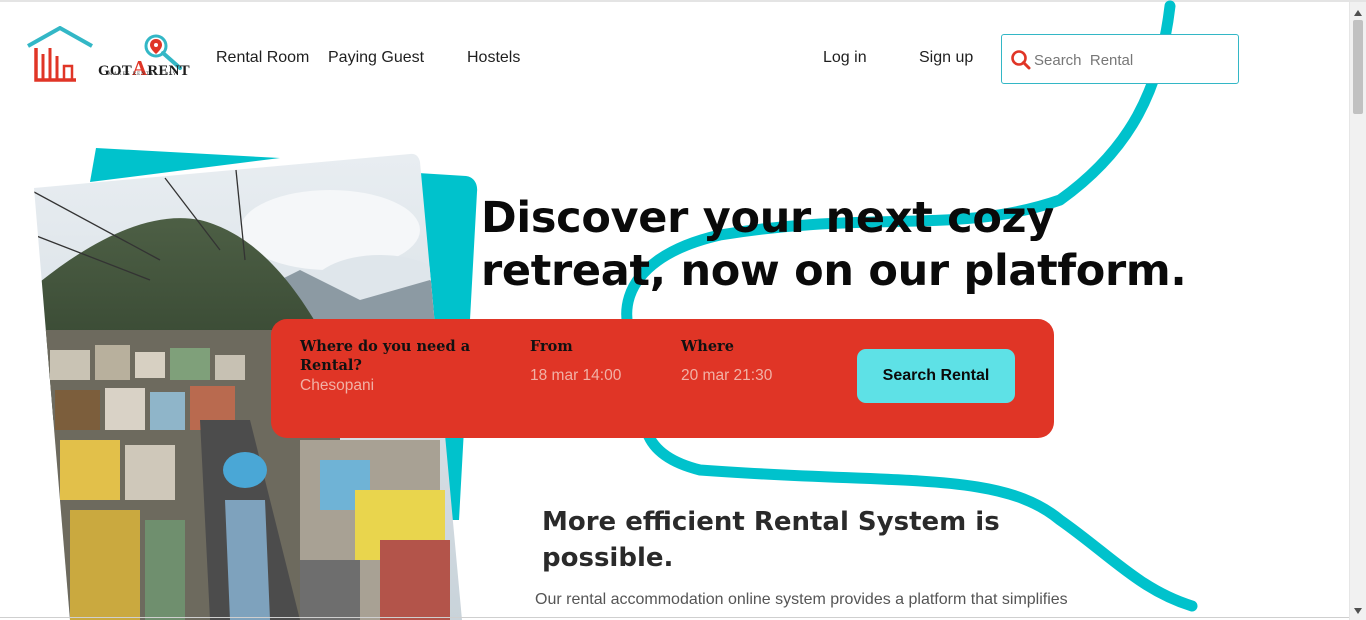  Describe the element at coordinates (551, 346) in the screenshot. I see `from-label: From` at that location.